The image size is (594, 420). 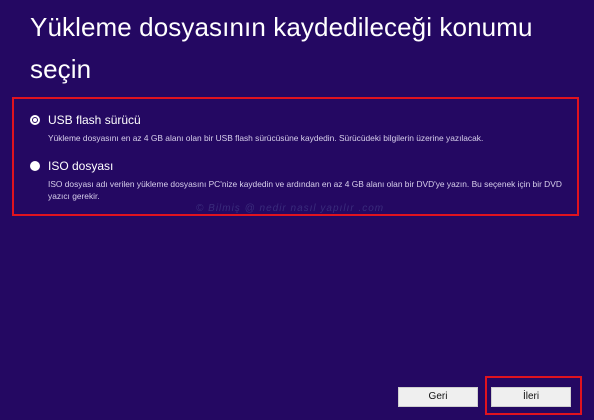 What do you see at coordinates (290, 208) in the screenshot?
I see `watermark: © Bilmiş @ nedir nasıl yapılır .com` at bounding box center [290, 208].